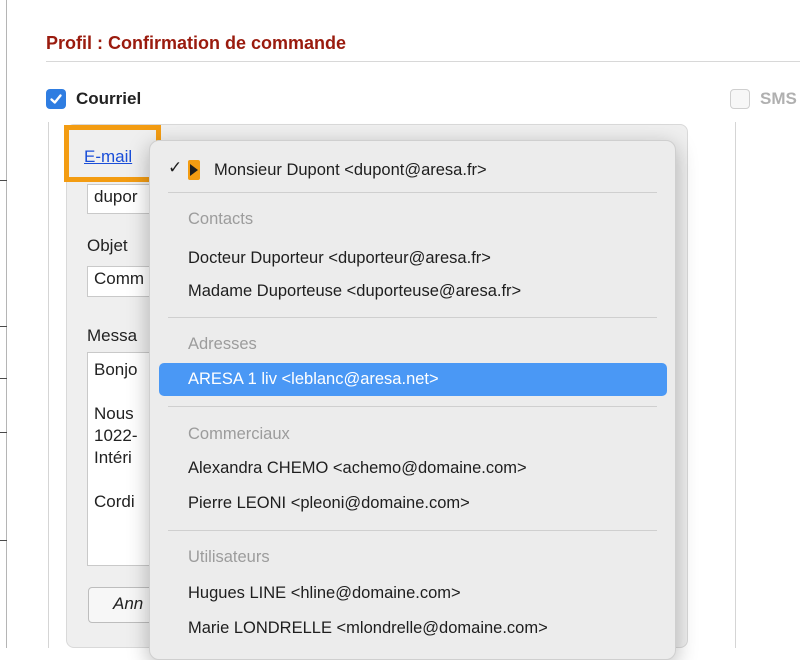 This screenshot has height=660, width=800. What do you see at coordinates (413, 628) in the screenshot?
I see `menu-item: Marie LONDRELLE <mlondrelle@domaine.com>` at bounding box center [413, 628].